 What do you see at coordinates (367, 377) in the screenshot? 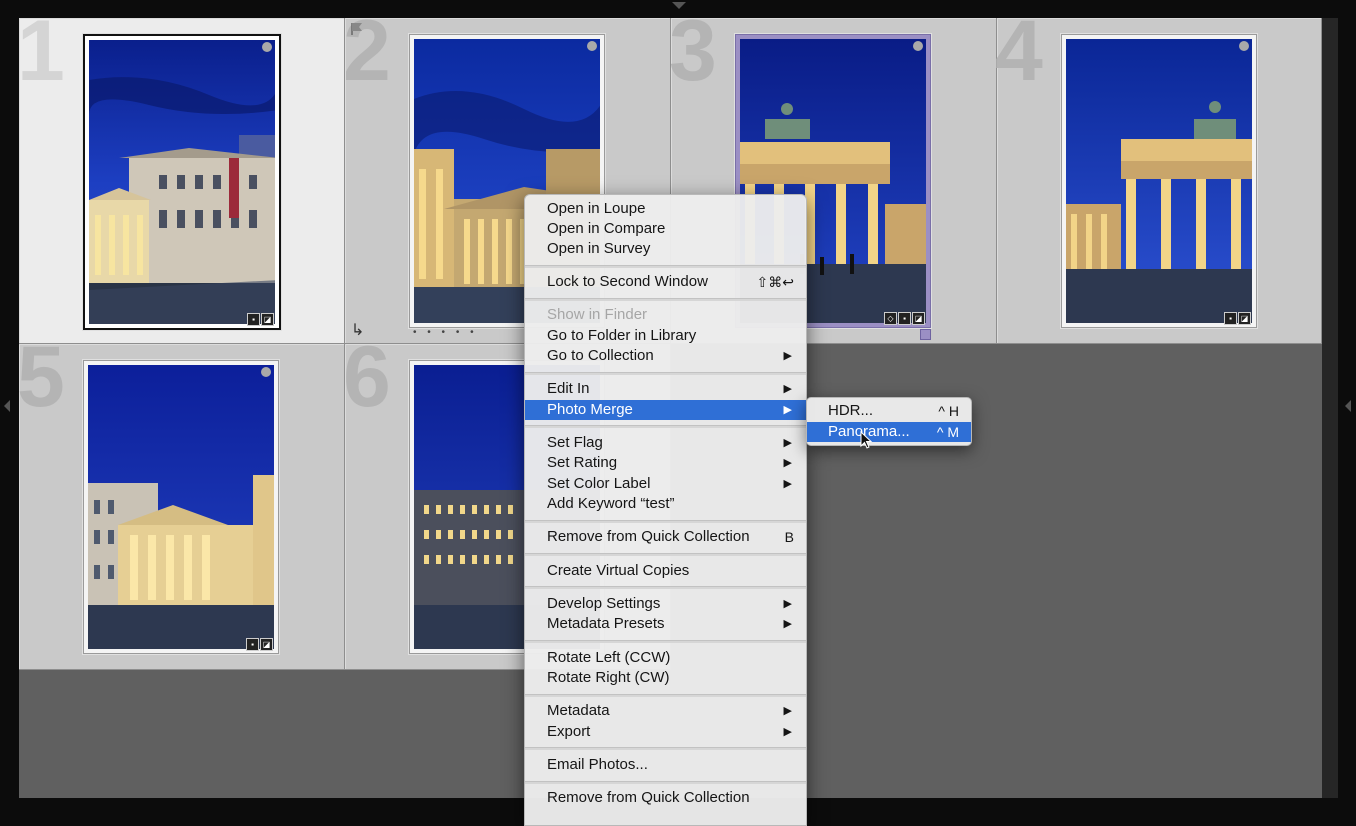
I see `cell-number: 6` at bounding box center [367, 377].